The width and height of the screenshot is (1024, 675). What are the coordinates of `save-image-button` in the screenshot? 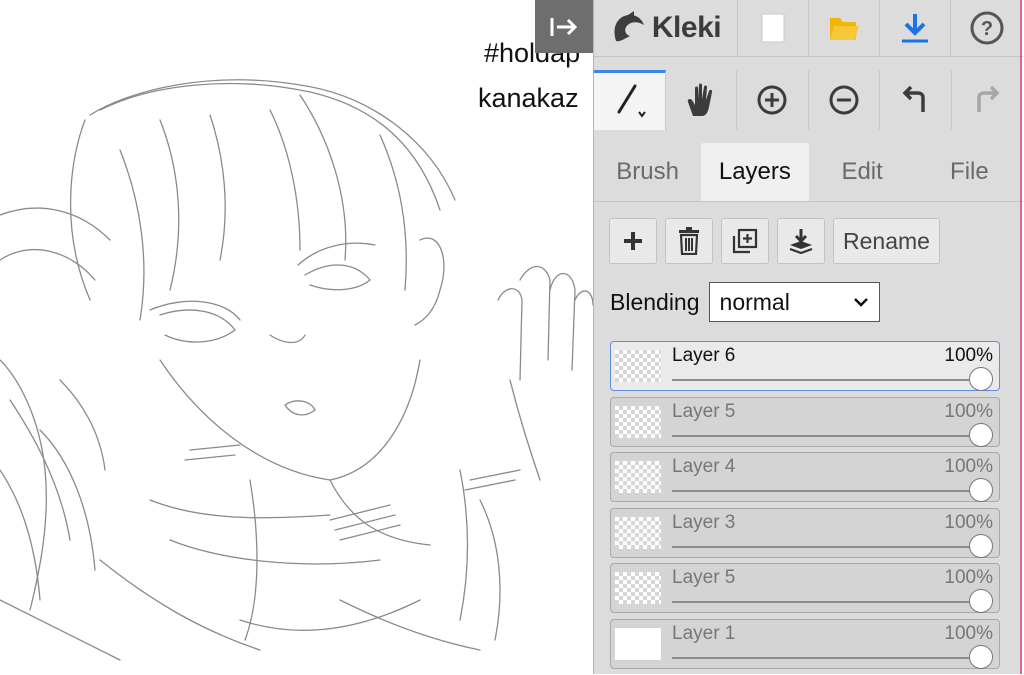 It's located at (915, 28).